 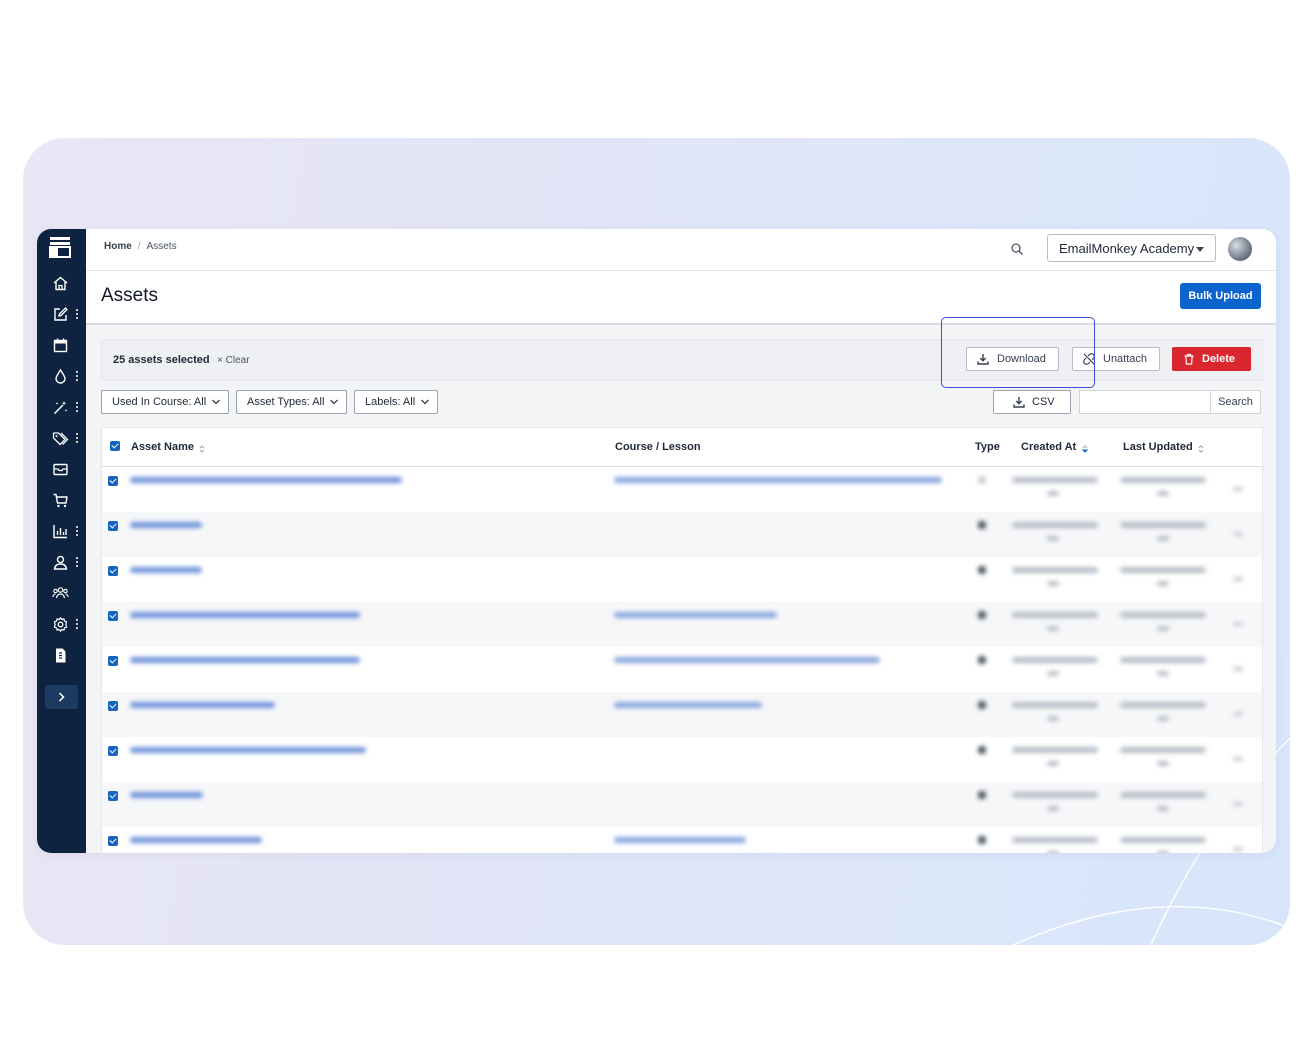 I want to click on csv-export-button: CSV, so click(x=1032, y=402).